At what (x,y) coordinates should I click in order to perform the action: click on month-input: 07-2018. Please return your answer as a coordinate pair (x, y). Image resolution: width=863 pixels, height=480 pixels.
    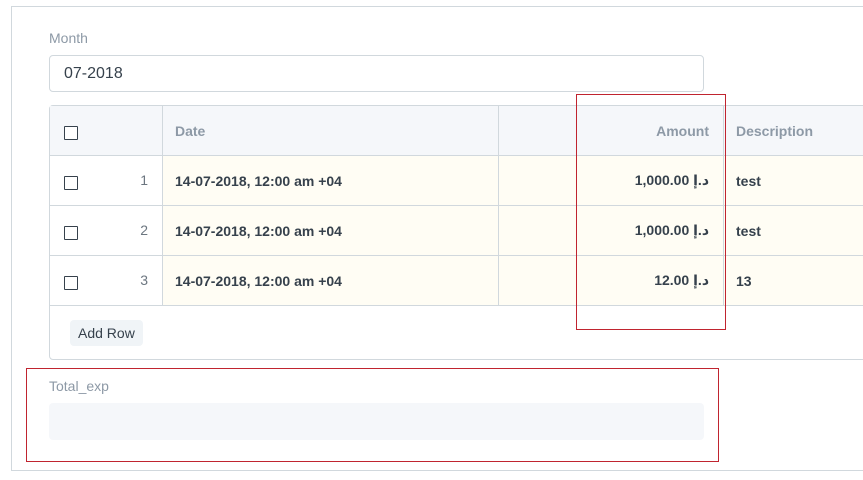
    Looking at the image, I should click on (376, 73).